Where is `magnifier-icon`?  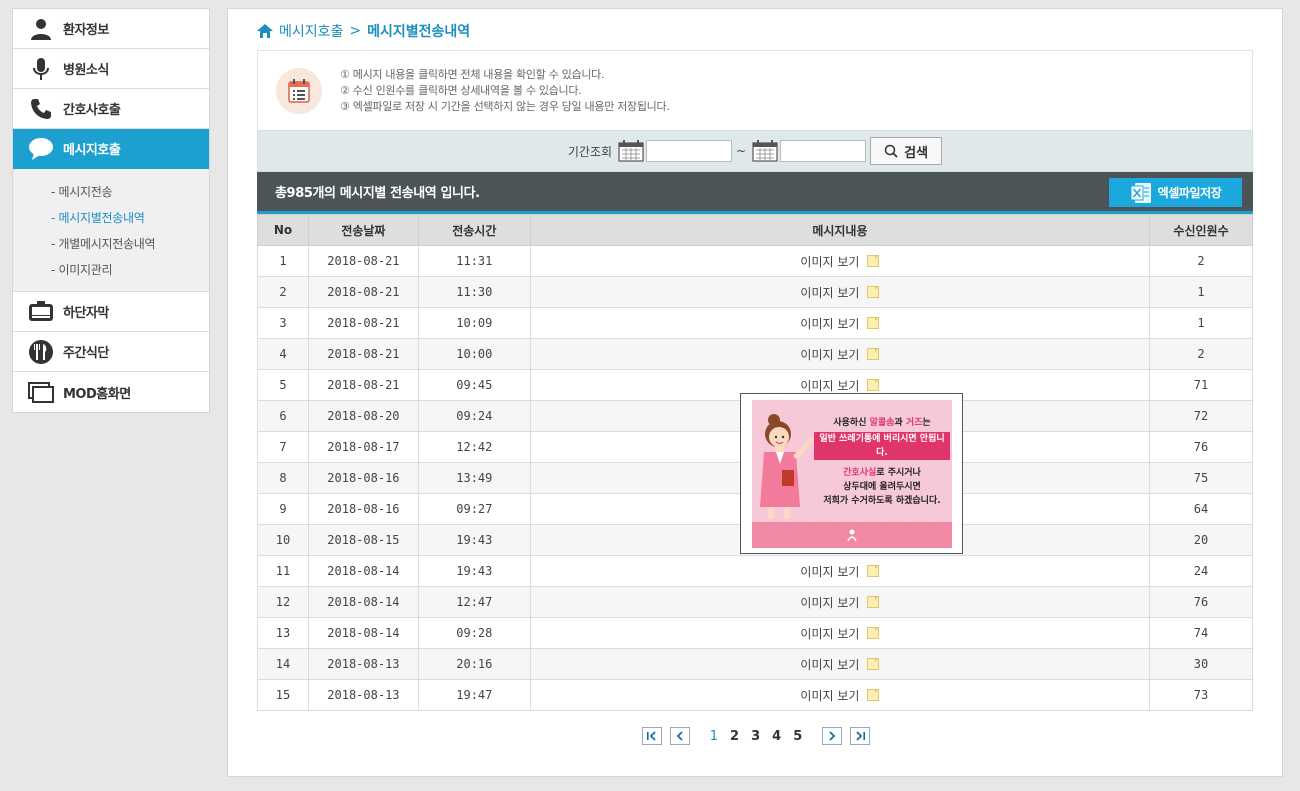 magnifier-icon is located at coordinates (891, 151).